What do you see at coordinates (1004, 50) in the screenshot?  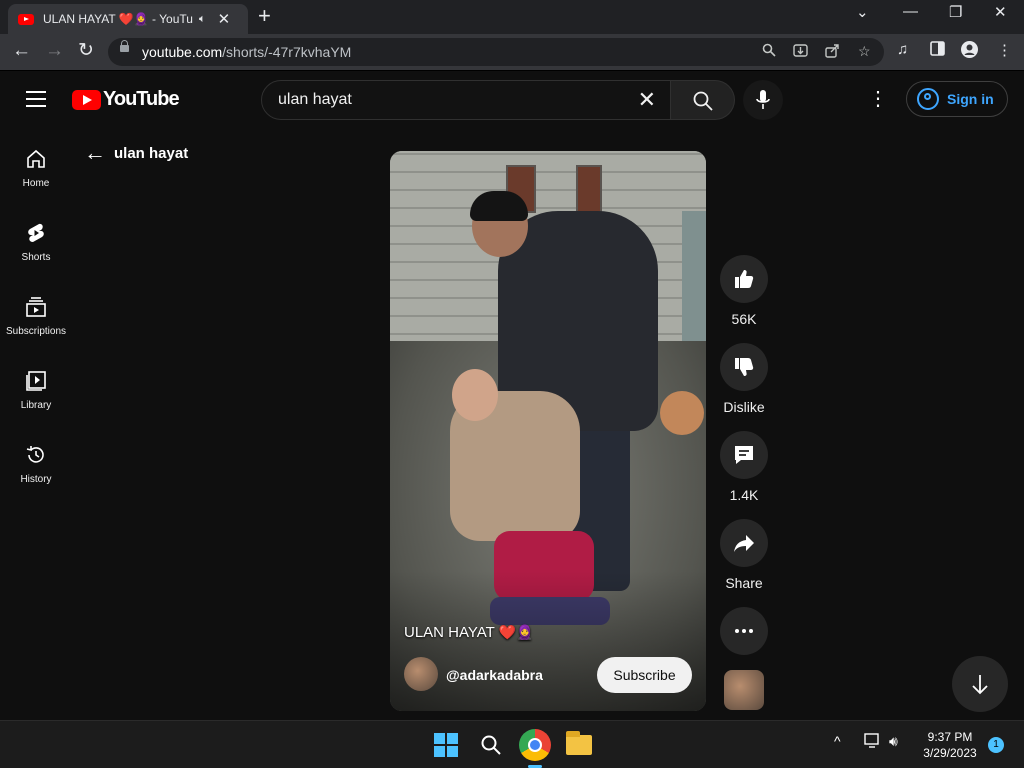 I see `chrome-menu-icon: ⋮` at bounding box center [1004, 50].